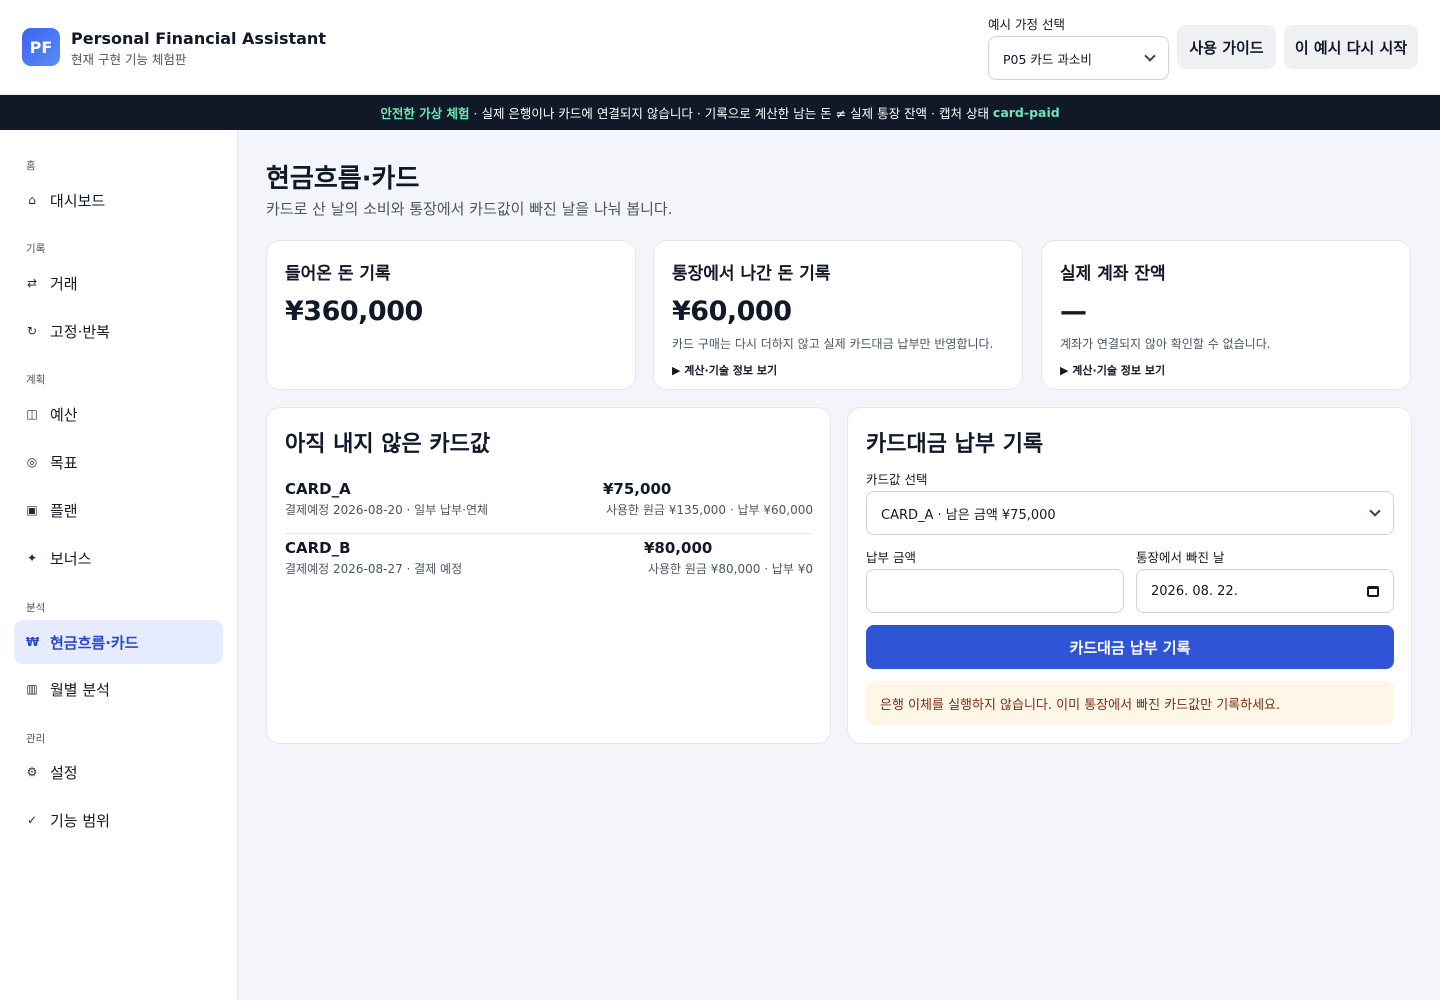  Describe the element at coordinates (678, 548) in the screenshot. I see `card-remaining-amount: ¥80,000` at that location.